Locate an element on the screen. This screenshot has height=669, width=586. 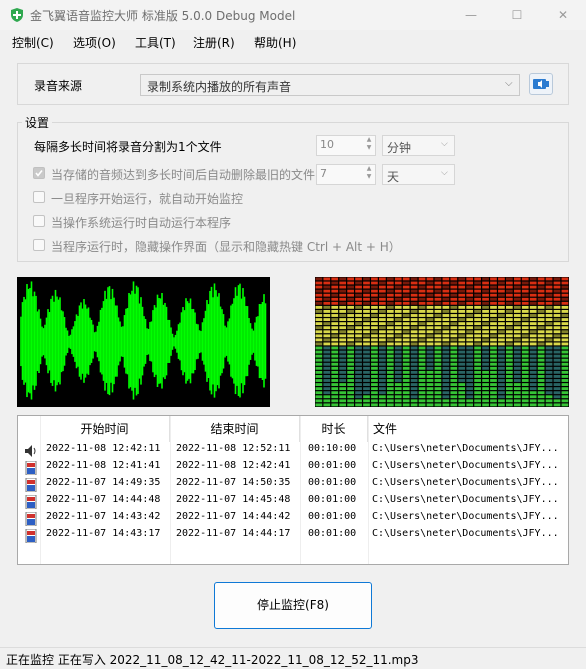
keep-duration-spinner: ▲ ▼ is located at coordinates (369, 174).